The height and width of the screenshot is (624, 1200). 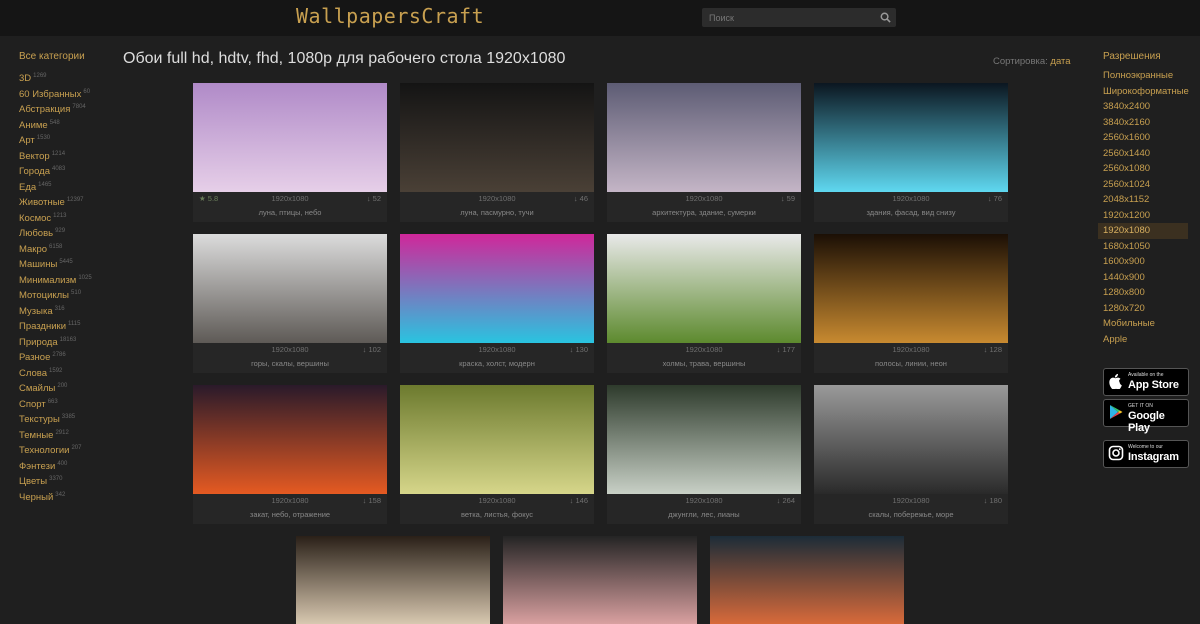 I want to click on resolution-item: 2560x1600, so click(x=1143, y=138).